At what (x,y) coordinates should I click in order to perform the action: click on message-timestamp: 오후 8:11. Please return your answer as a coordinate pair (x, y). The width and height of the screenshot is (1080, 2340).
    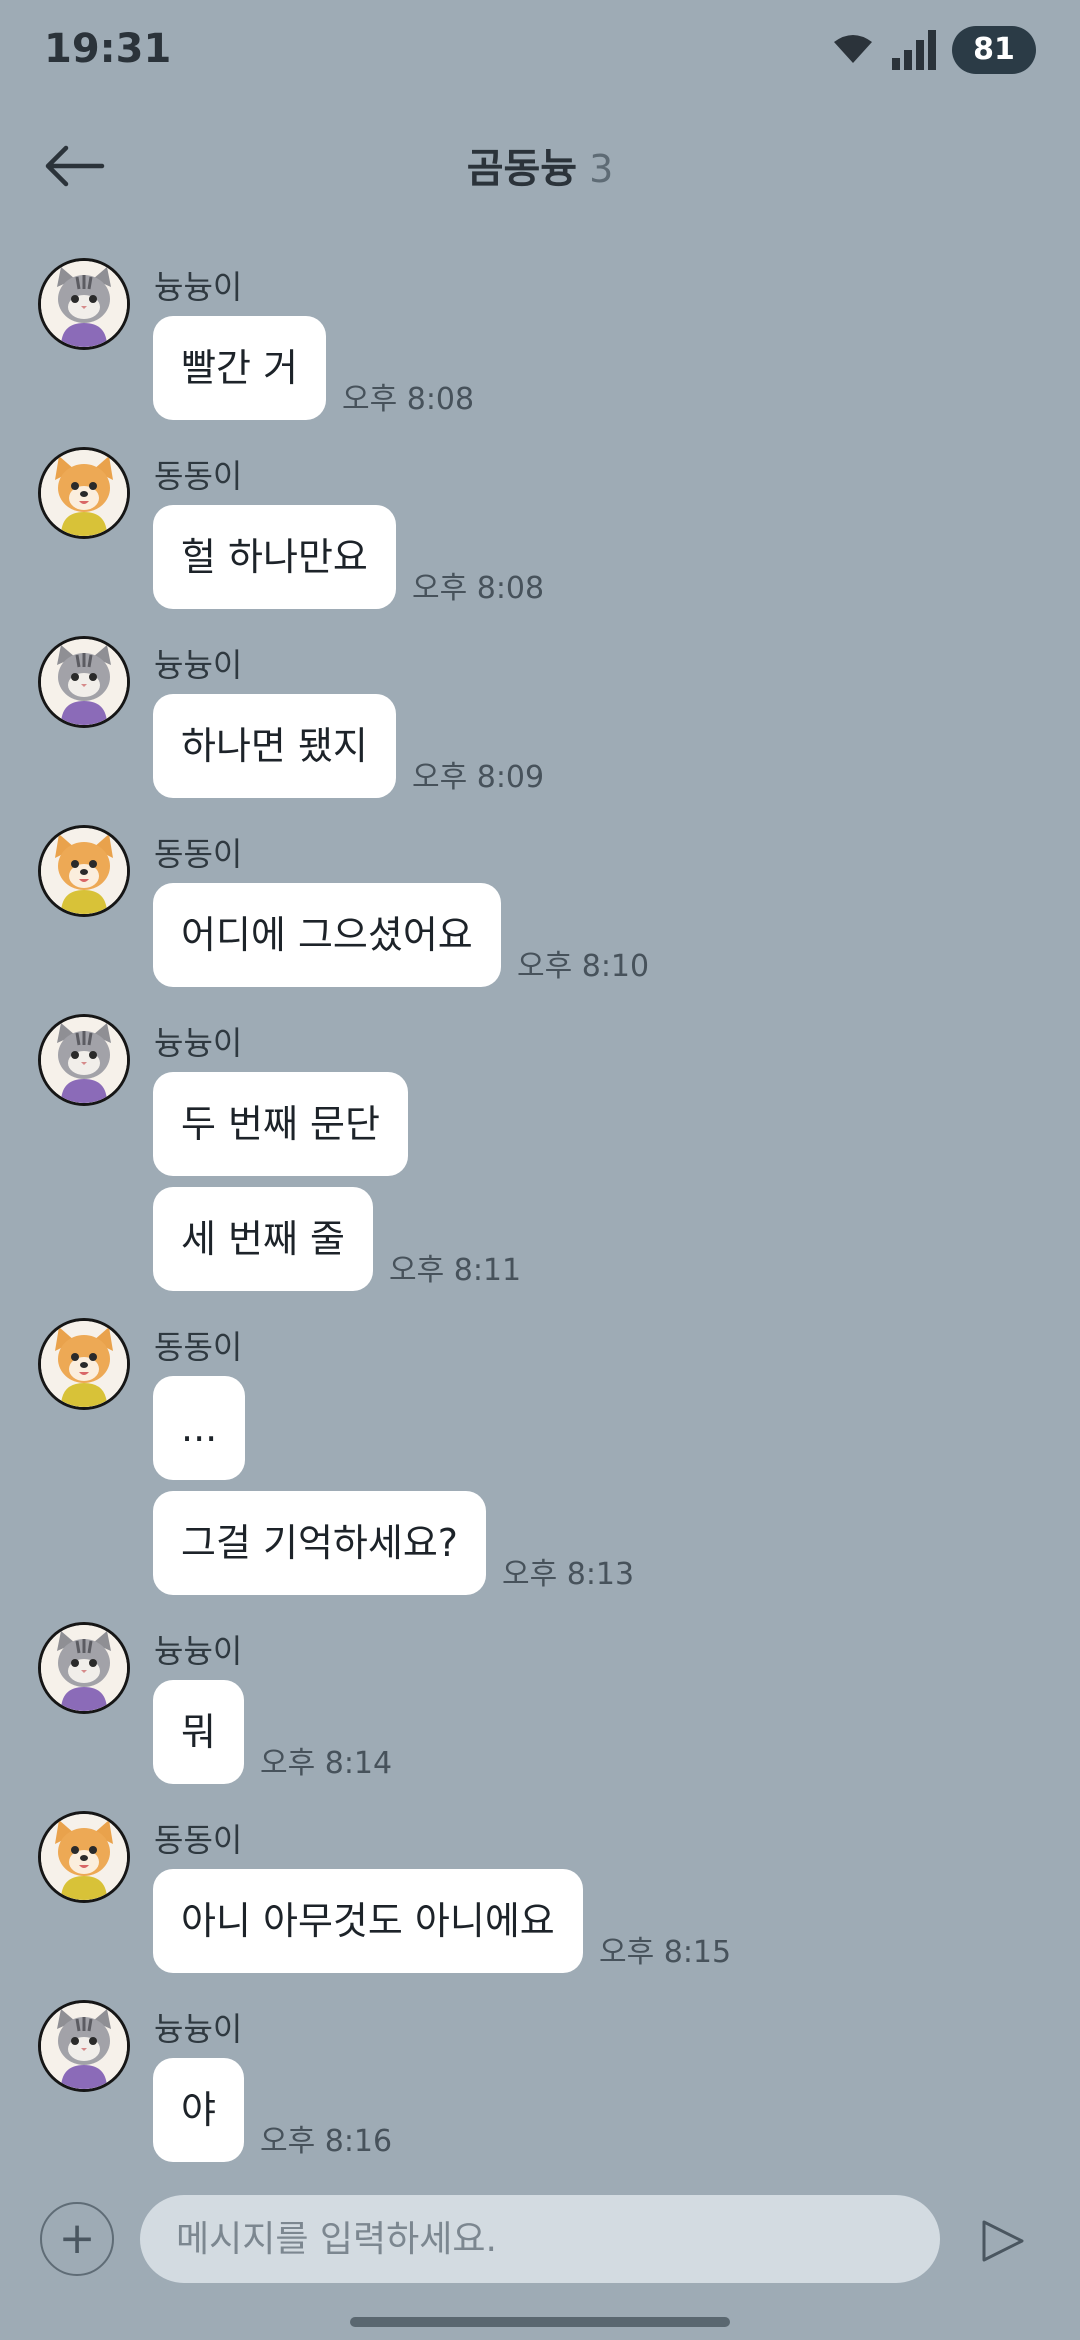
    Looking at the image, I should click on (455, 1270).